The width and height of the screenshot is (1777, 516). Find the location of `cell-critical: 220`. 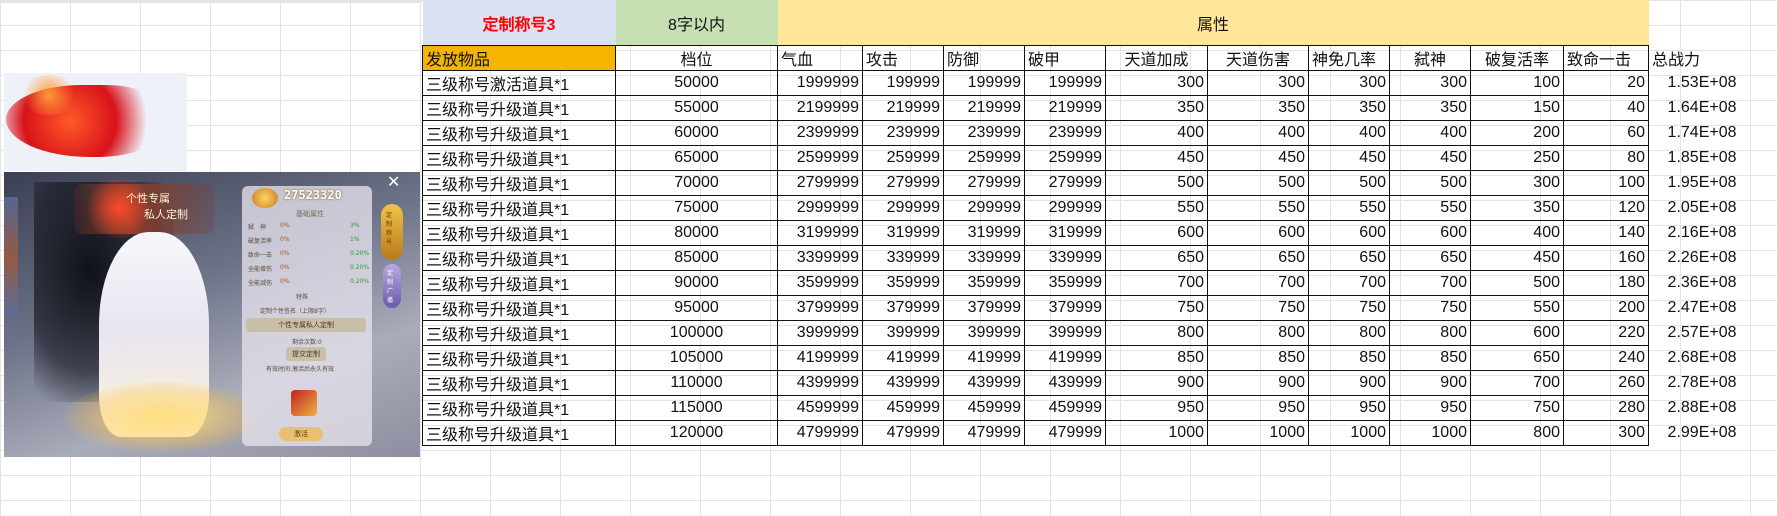

cell-critical: 220 is located at coordinates (1606, 333).